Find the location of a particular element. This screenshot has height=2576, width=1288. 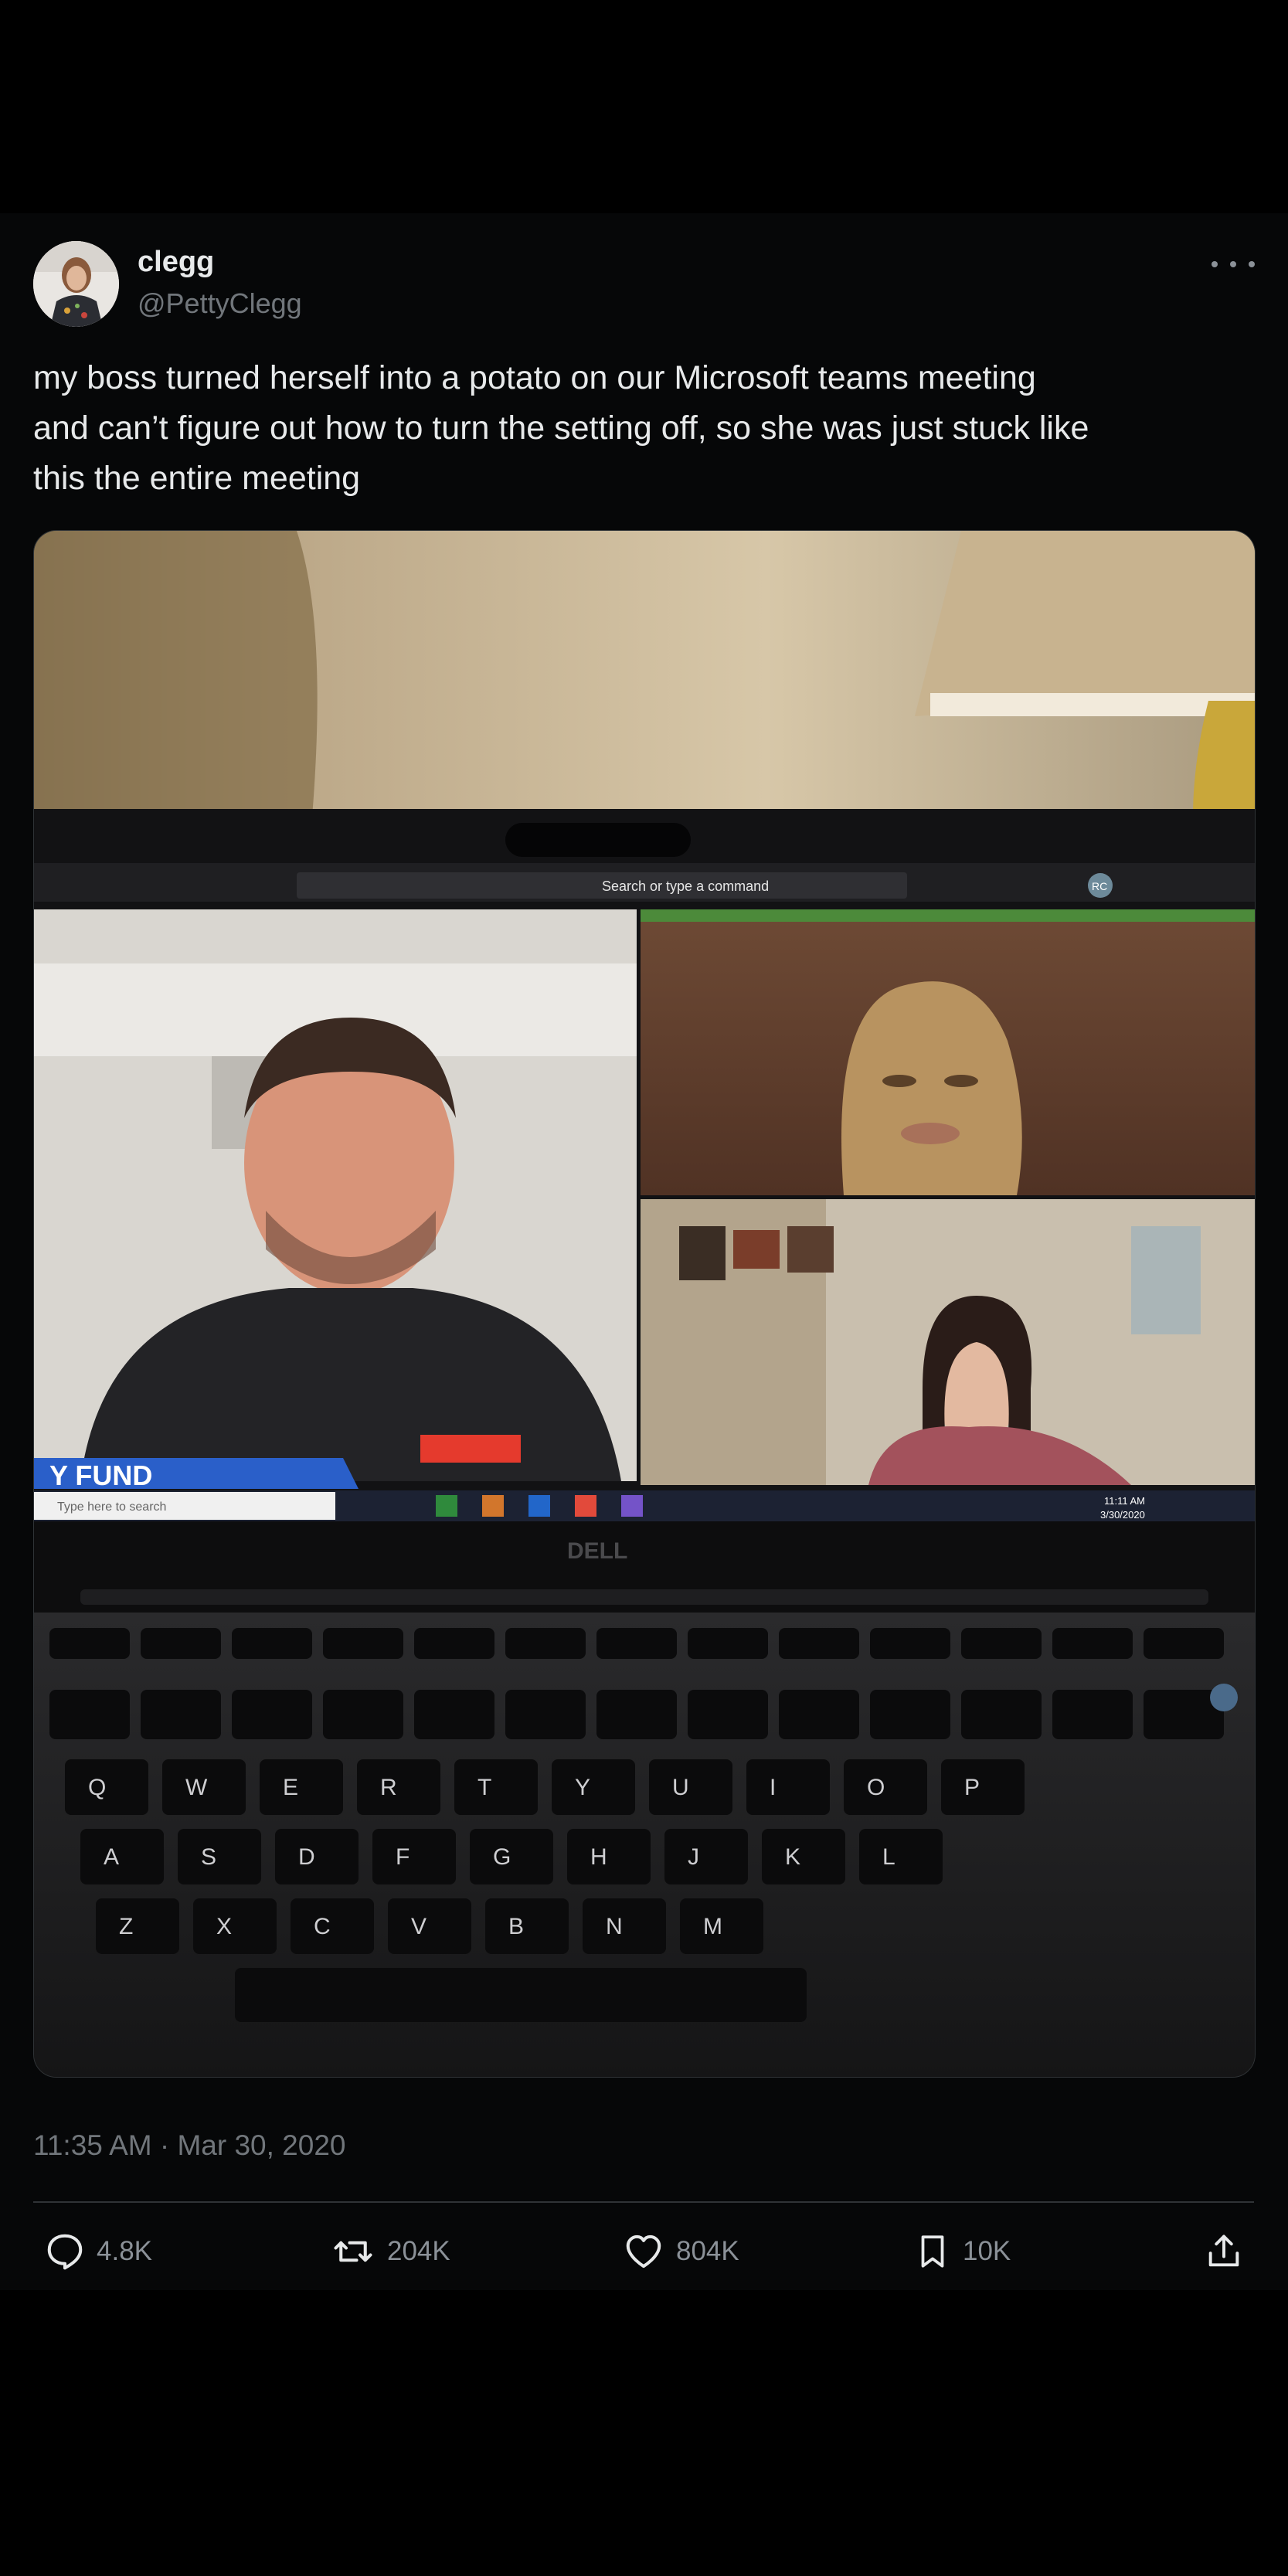

bookmark-count: 10K is located at coordinates (987, 2251).